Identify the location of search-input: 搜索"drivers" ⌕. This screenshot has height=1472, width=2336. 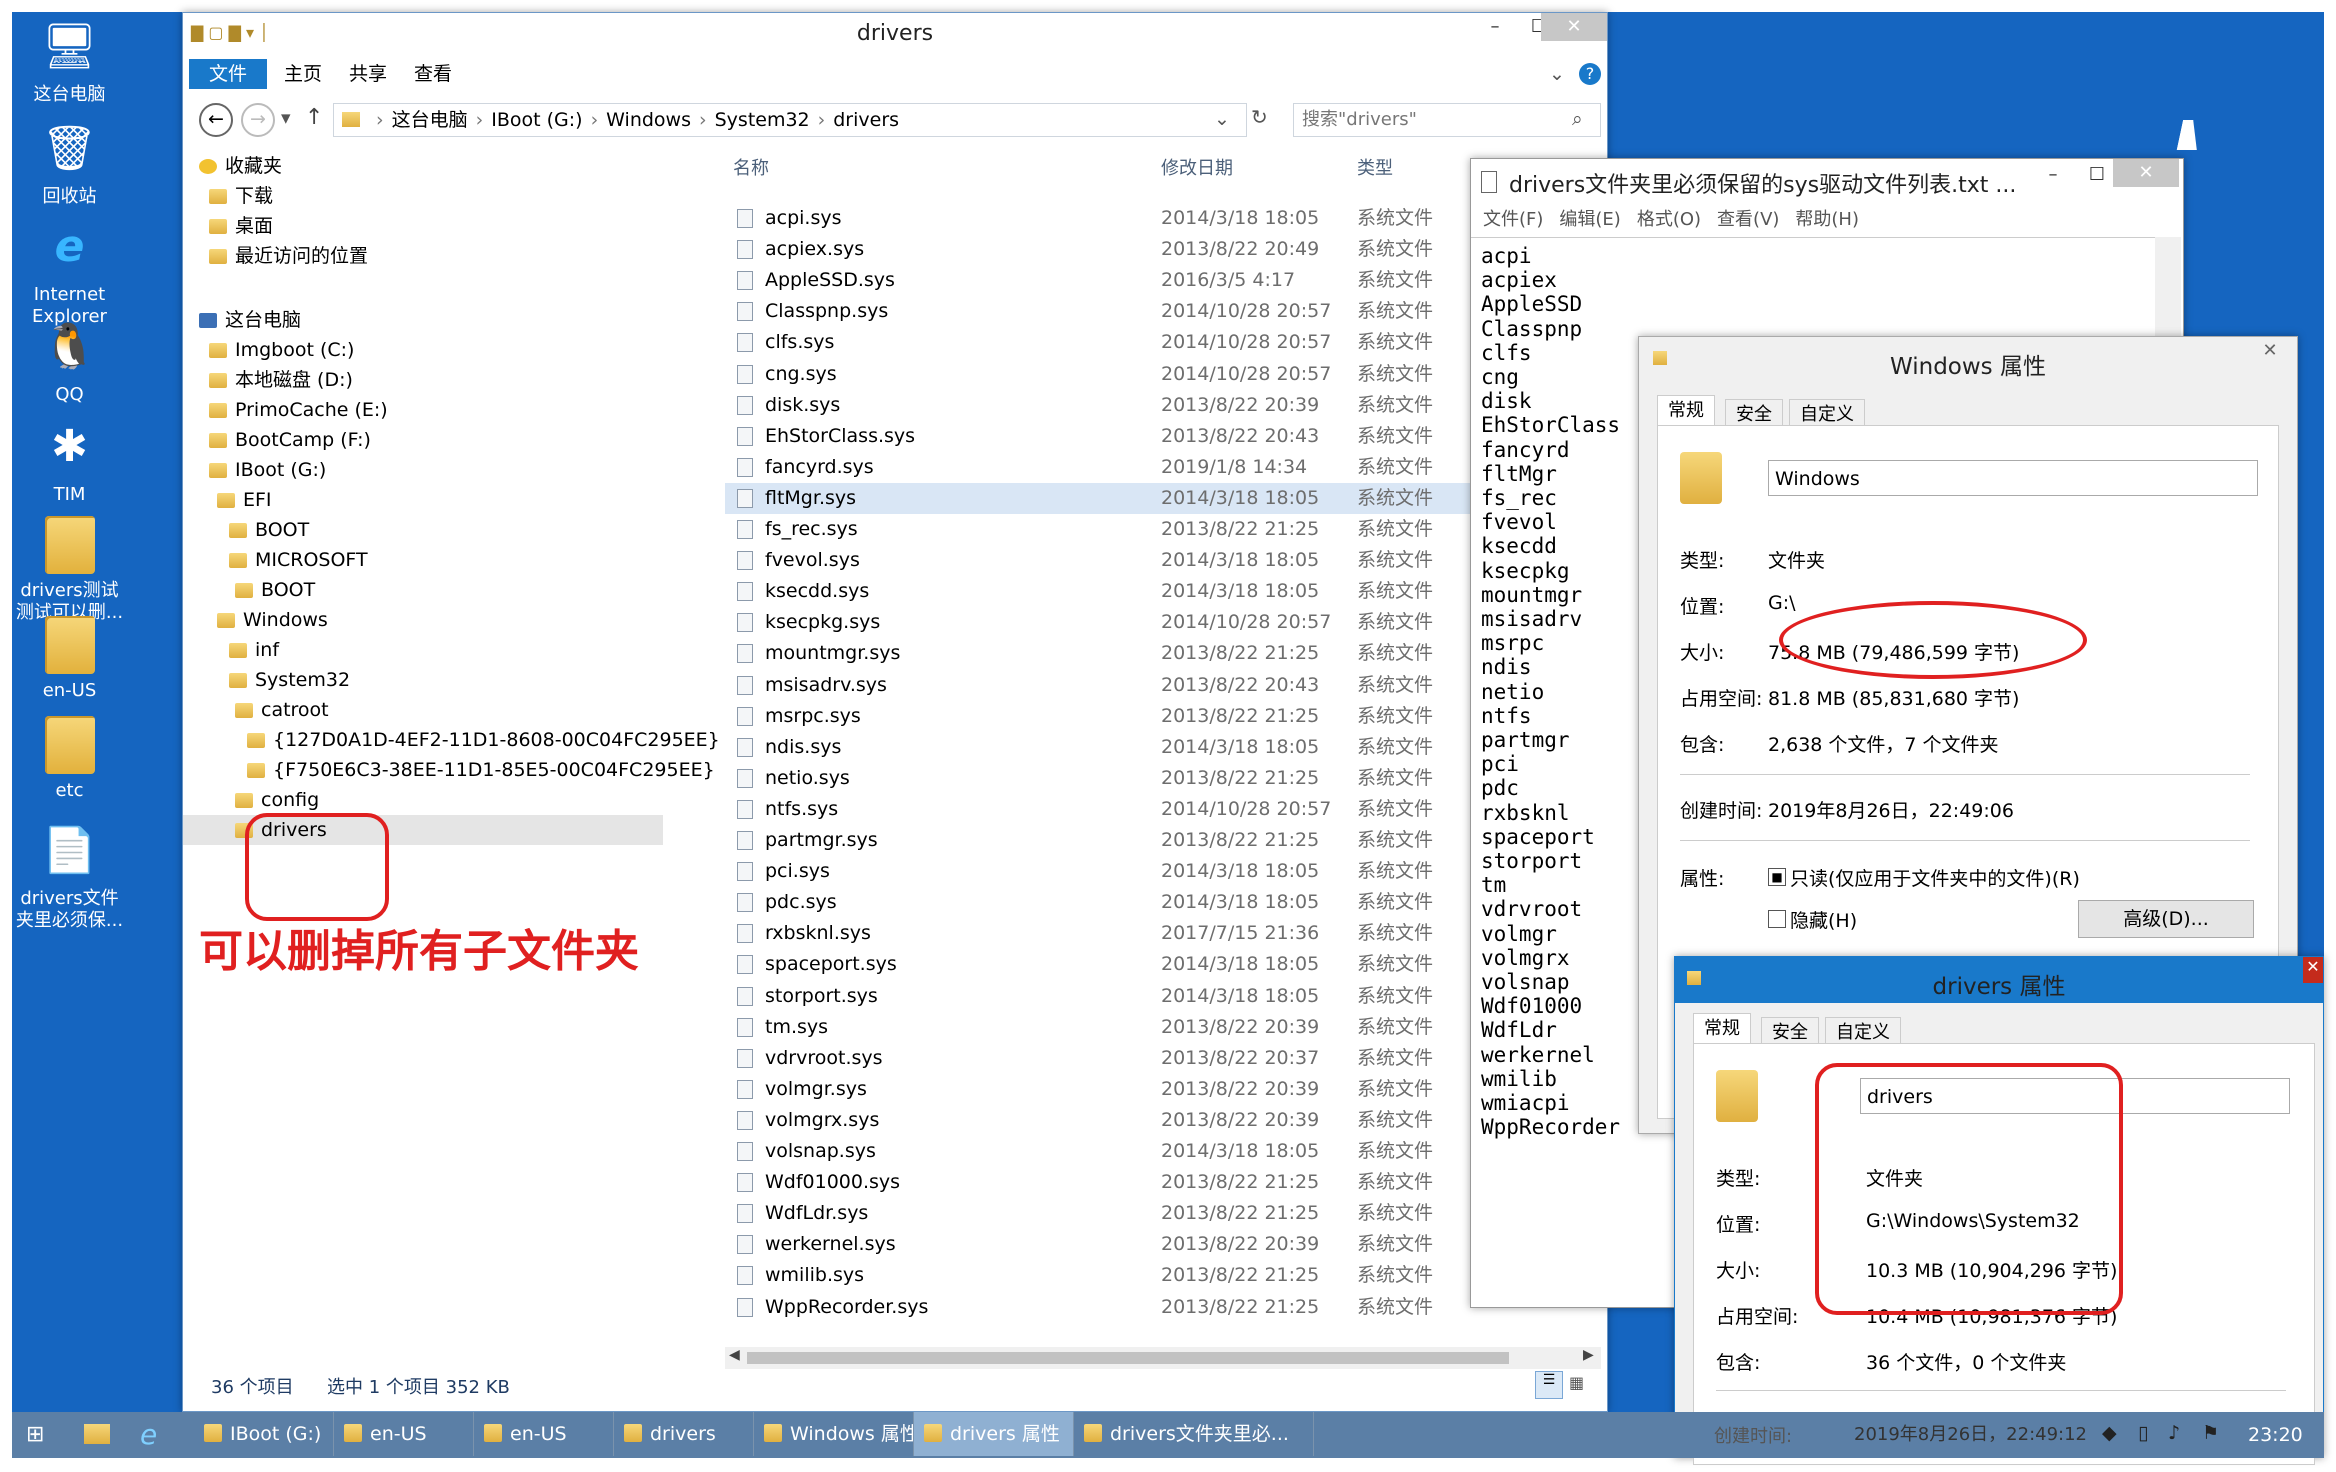
(1447, 120).